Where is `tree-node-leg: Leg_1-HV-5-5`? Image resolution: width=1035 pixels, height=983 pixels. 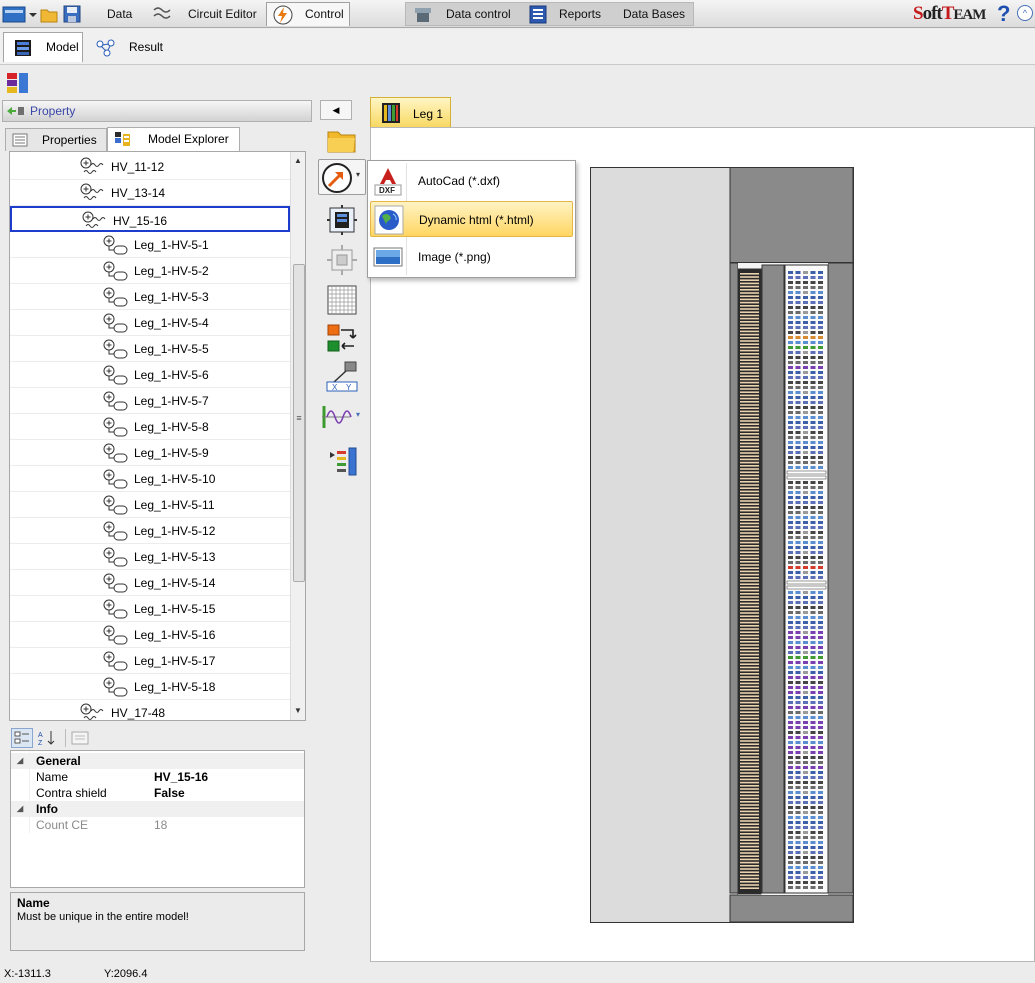
tree-node-leg: Leg_1-HV-5-5 is located at coordinates (150, 349).